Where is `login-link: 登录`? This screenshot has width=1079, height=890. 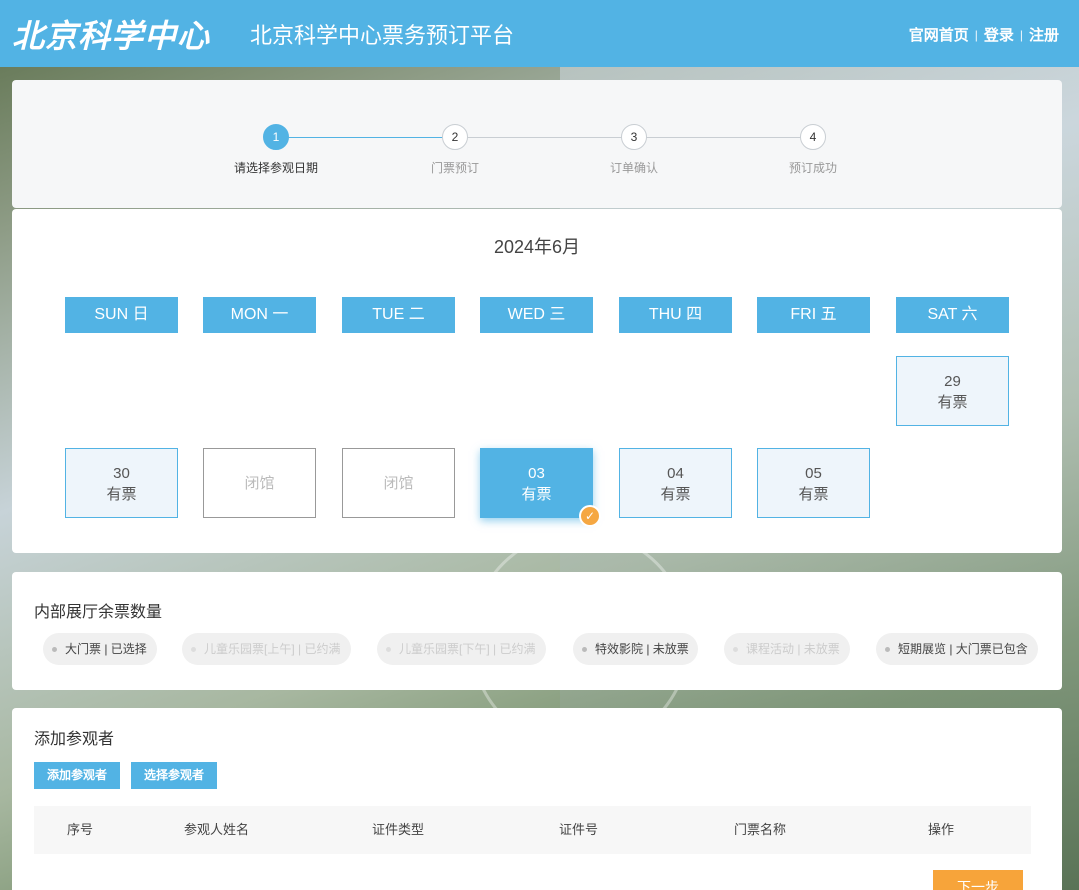
login-link: 登录 is located at coordinates (999, 34).